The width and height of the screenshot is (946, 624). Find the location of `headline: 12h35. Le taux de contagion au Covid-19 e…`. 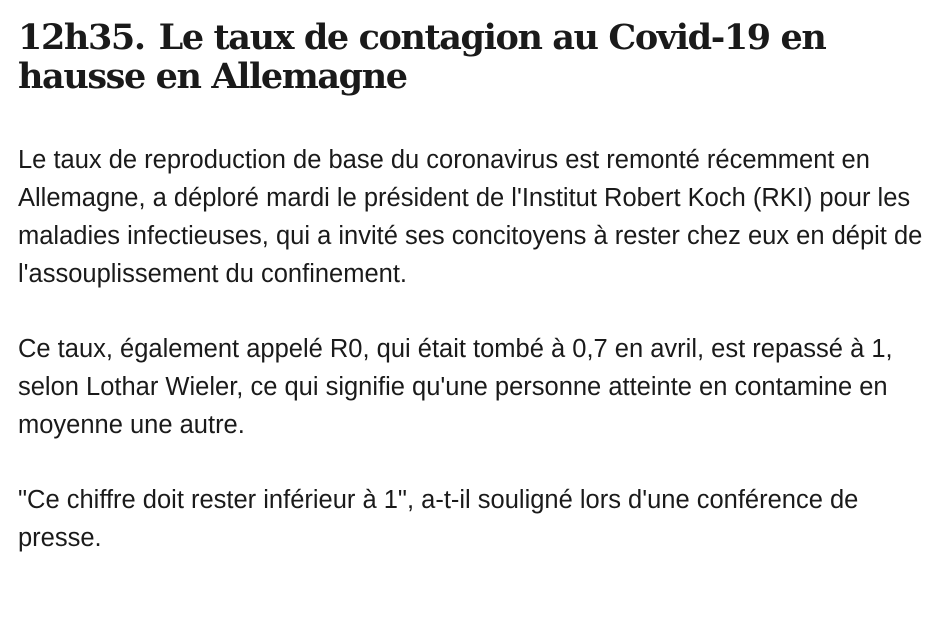

headline: 12h35. Le taux de contagion au Covid-19 e… is located at coordinates (475, 57).